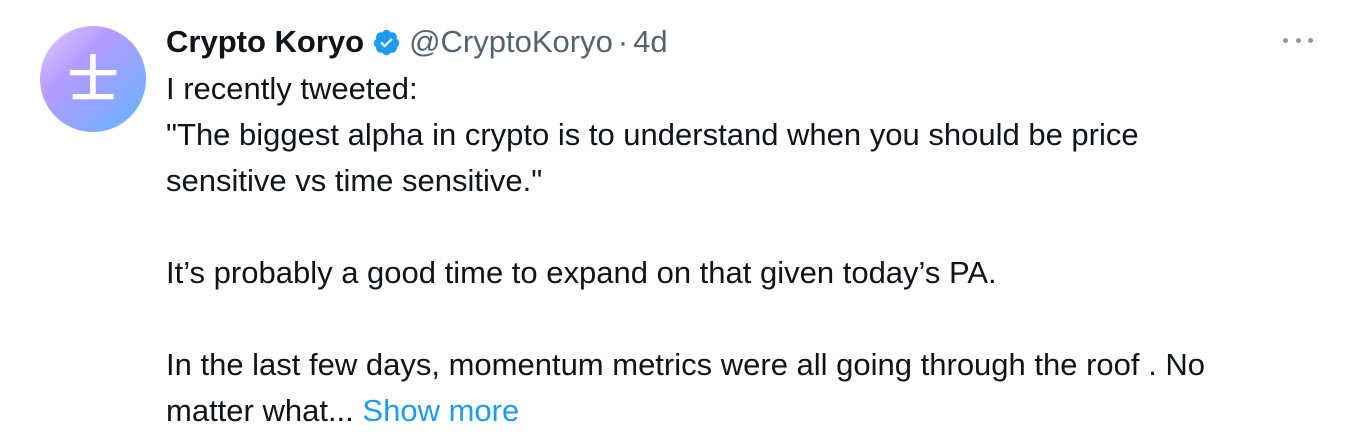 This screenshot has height=441, width=1356. Describe the element at coordinates (746, 42) in the screenshot. I see `tweet-header: Crypto Koryo @CryptoKoryo · 4d` at that location.